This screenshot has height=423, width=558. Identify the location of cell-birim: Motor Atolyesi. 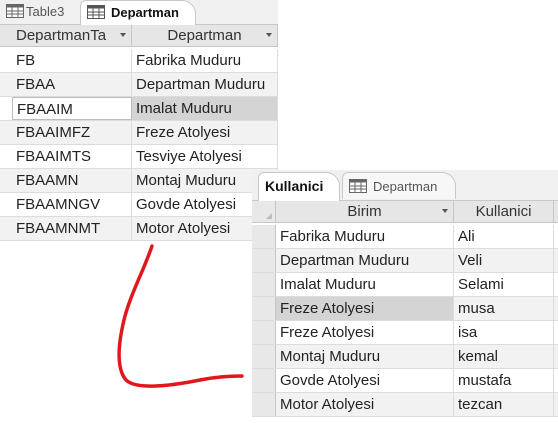
(365, 404).